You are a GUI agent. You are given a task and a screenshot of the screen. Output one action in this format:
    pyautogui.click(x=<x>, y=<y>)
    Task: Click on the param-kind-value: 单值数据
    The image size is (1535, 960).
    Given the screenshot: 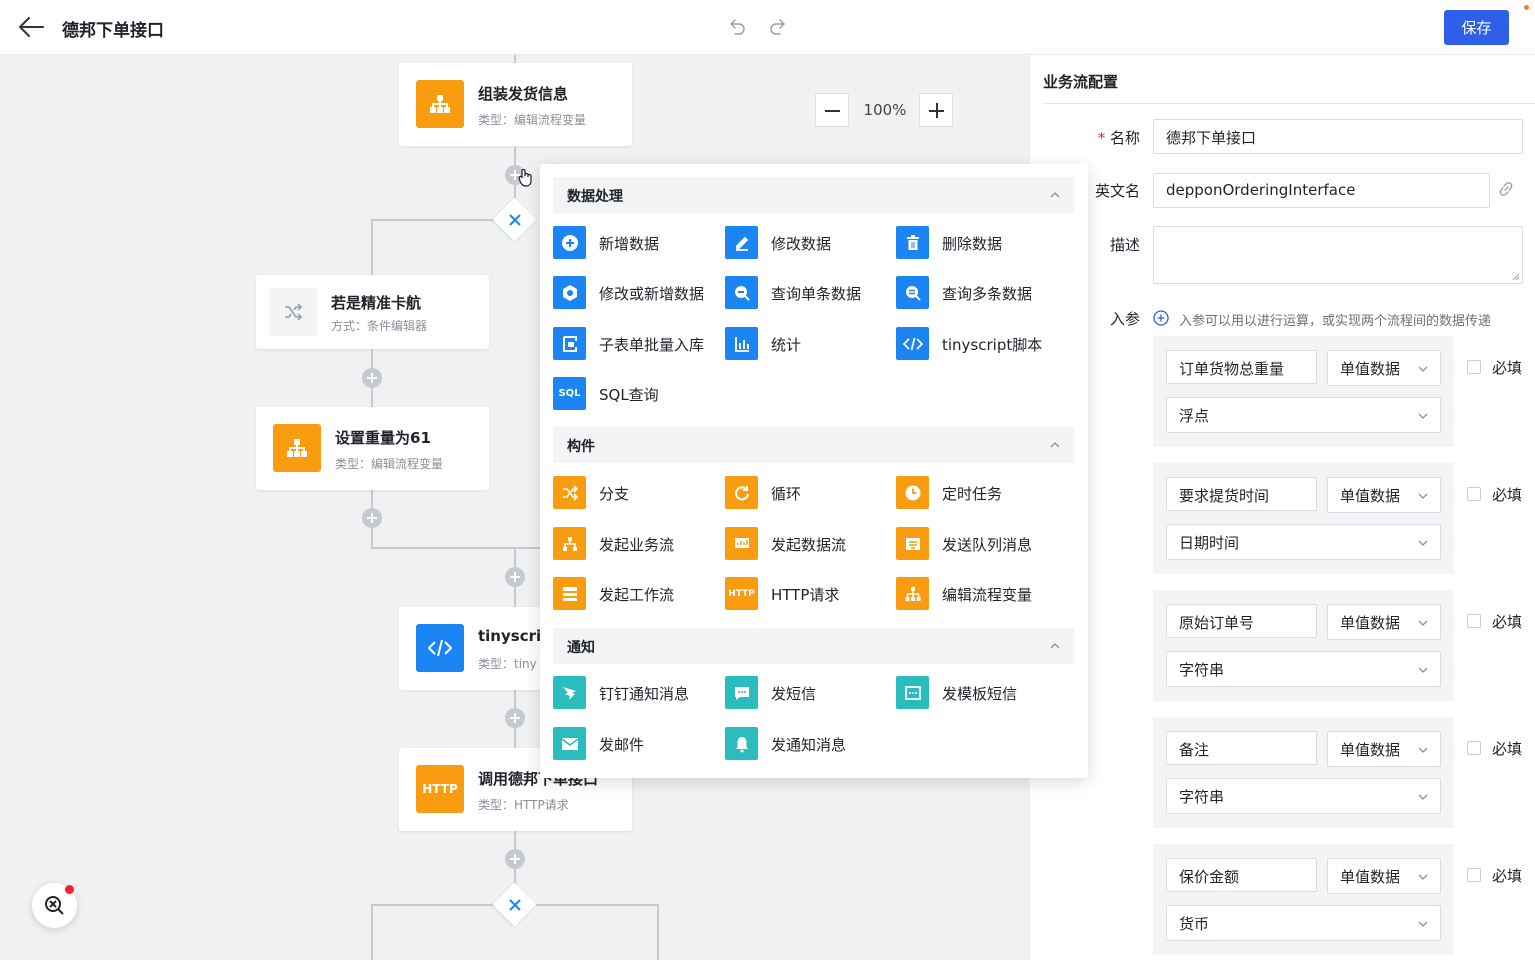 What is the action you would take?
    pyautogui.click(x=1370, y=496)
    